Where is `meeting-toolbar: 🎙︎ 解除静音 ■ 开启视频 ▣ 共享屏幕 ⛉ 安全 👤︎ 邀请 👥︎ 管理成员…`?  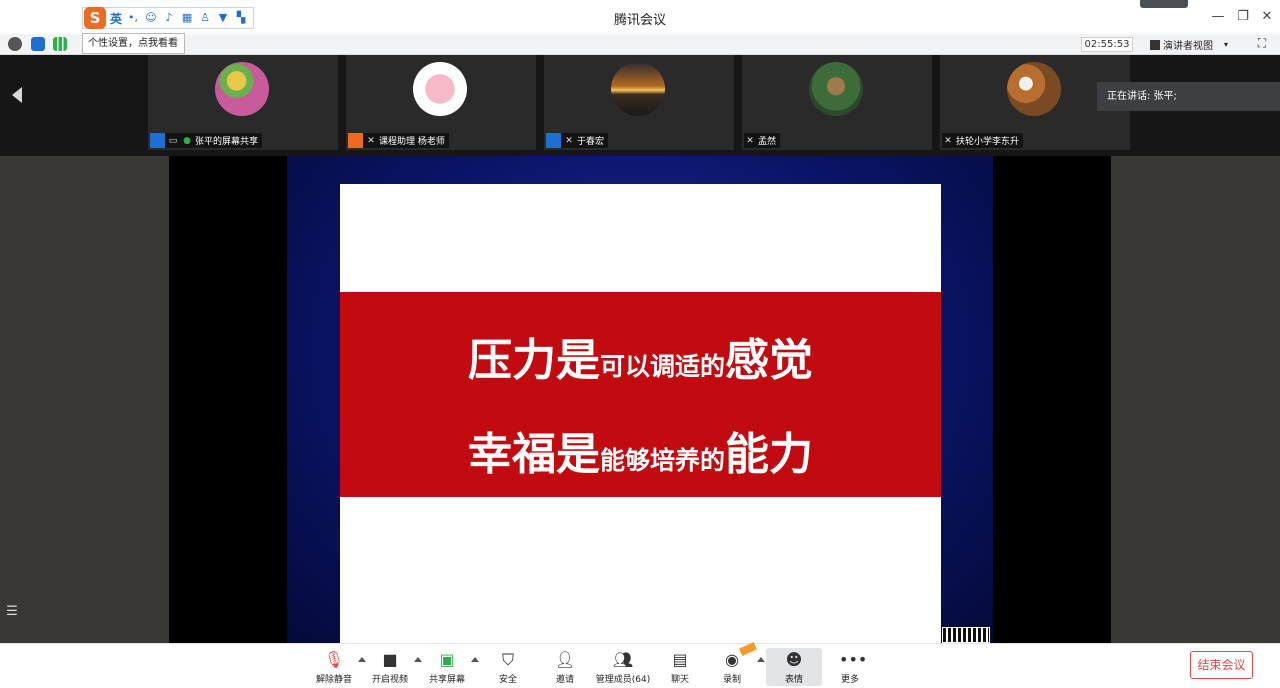
meeting-toolbar: 🎙︎ 解除静音 ■ 开启视频 ▣ 共享屏幕 ⛉ 安全 👤︎ 邀请 👥︎ 管理成员… is located at coordinates (640, 664).